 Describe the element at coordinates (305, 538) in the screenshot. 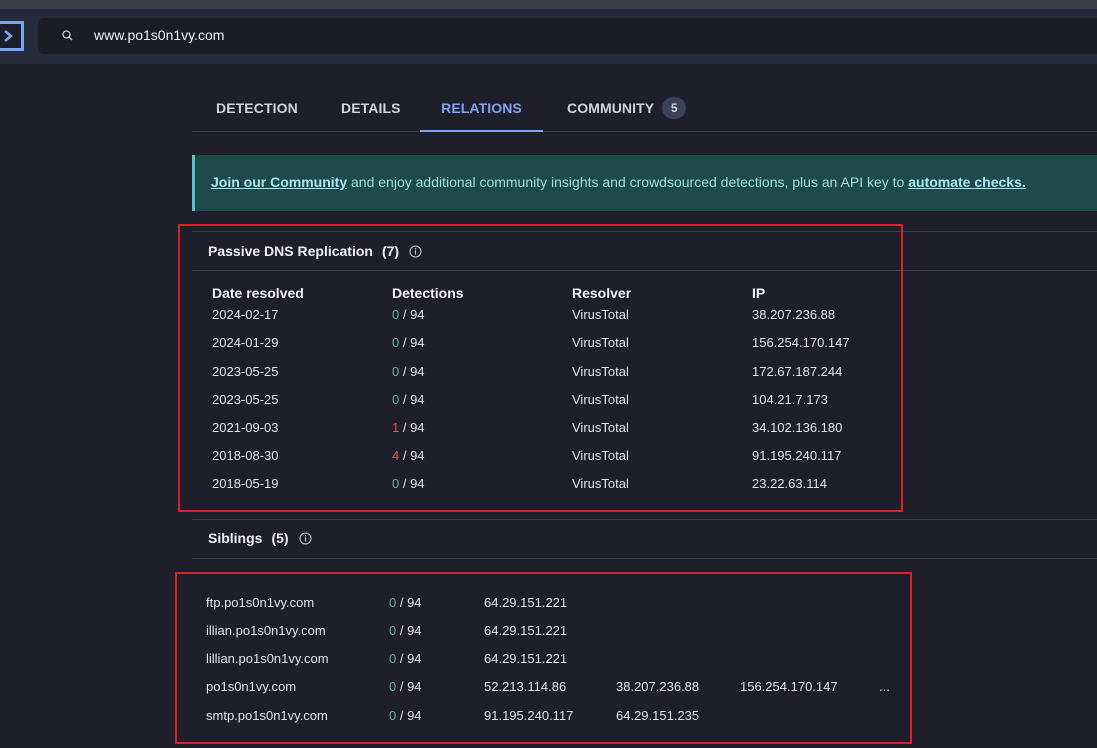

I see `info-icon` at that location.